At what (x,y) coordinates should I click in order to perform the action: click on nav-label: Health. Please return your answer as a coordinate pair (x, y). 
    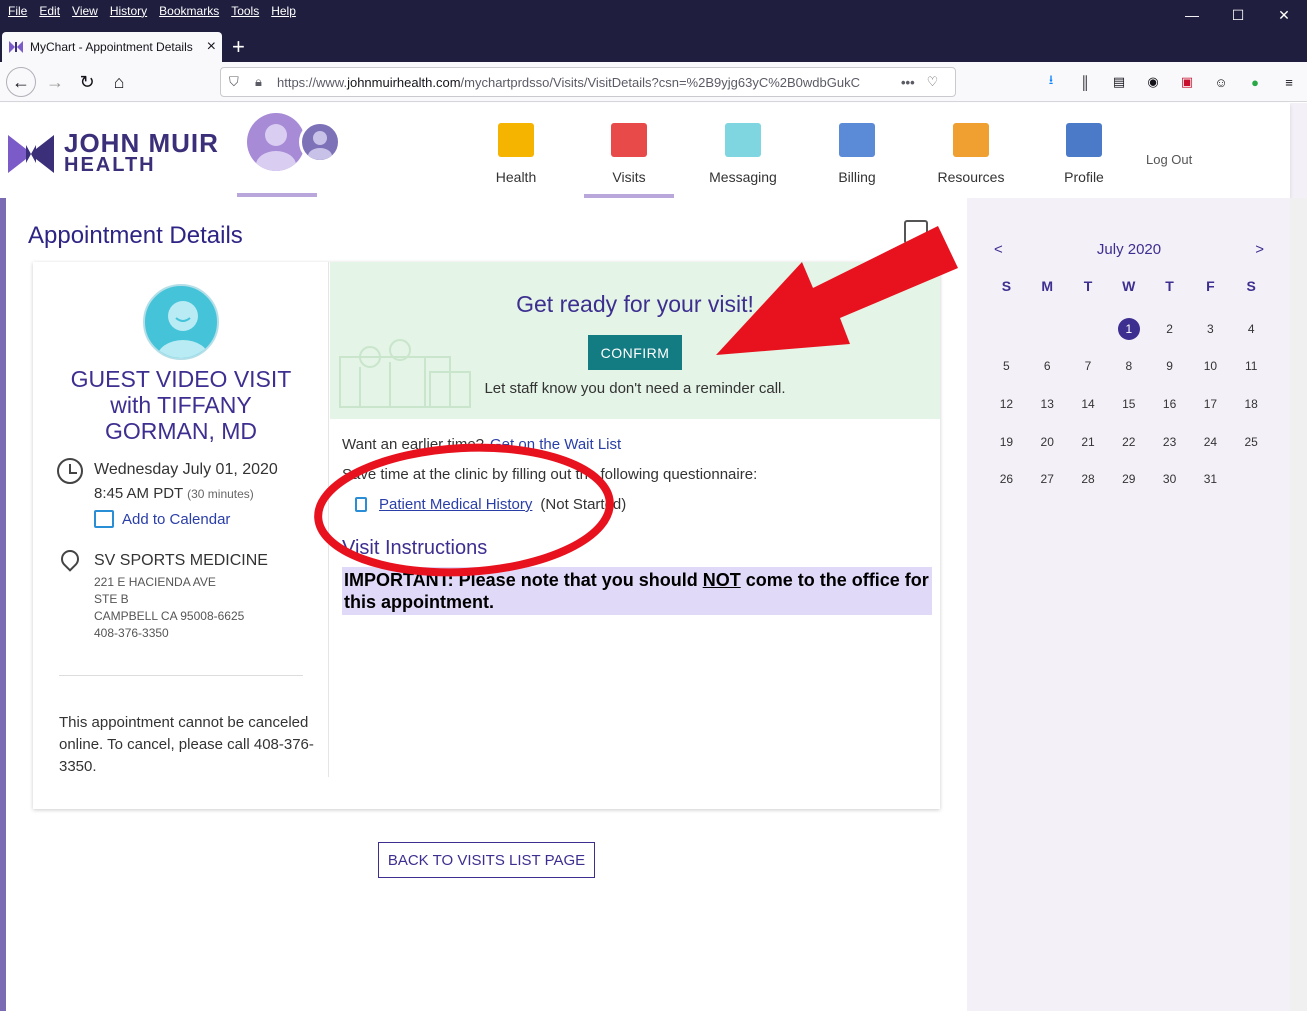
    Looking at the image, I should click on (516, 177).